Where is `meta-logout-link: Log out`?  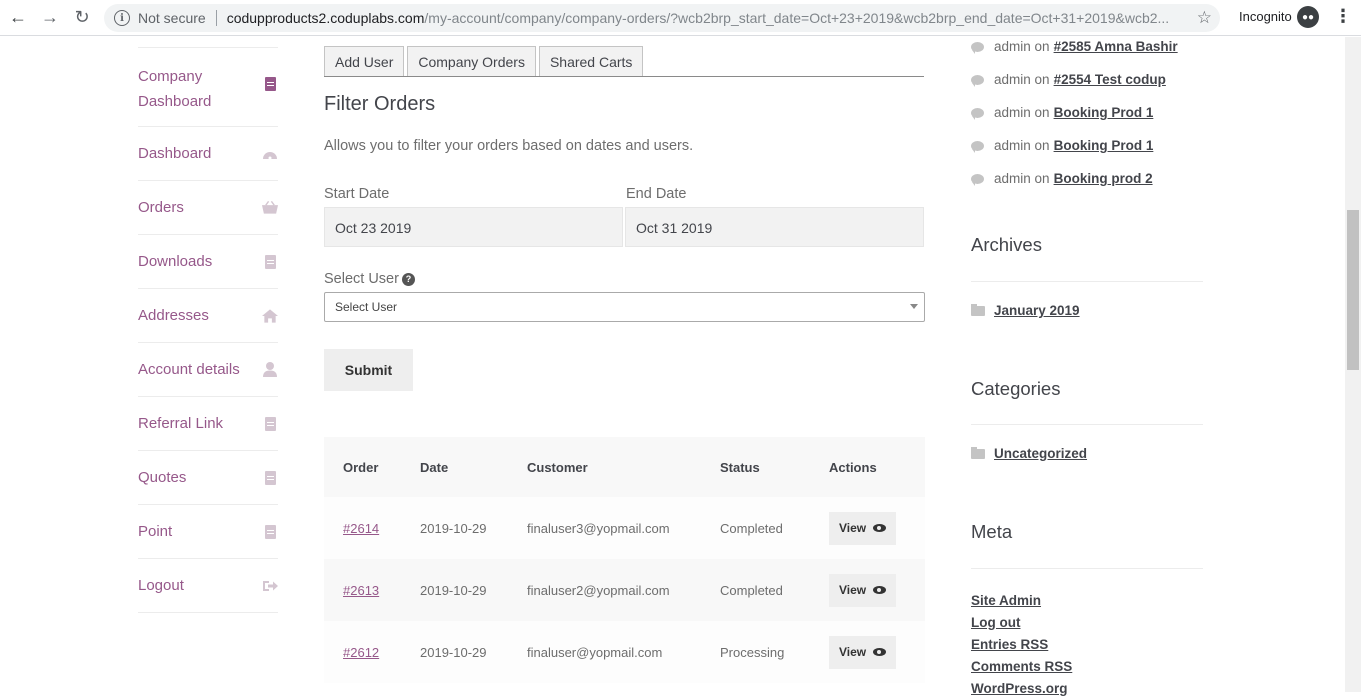 meta-logout-link: Log out is located at coordinates (995, 622).